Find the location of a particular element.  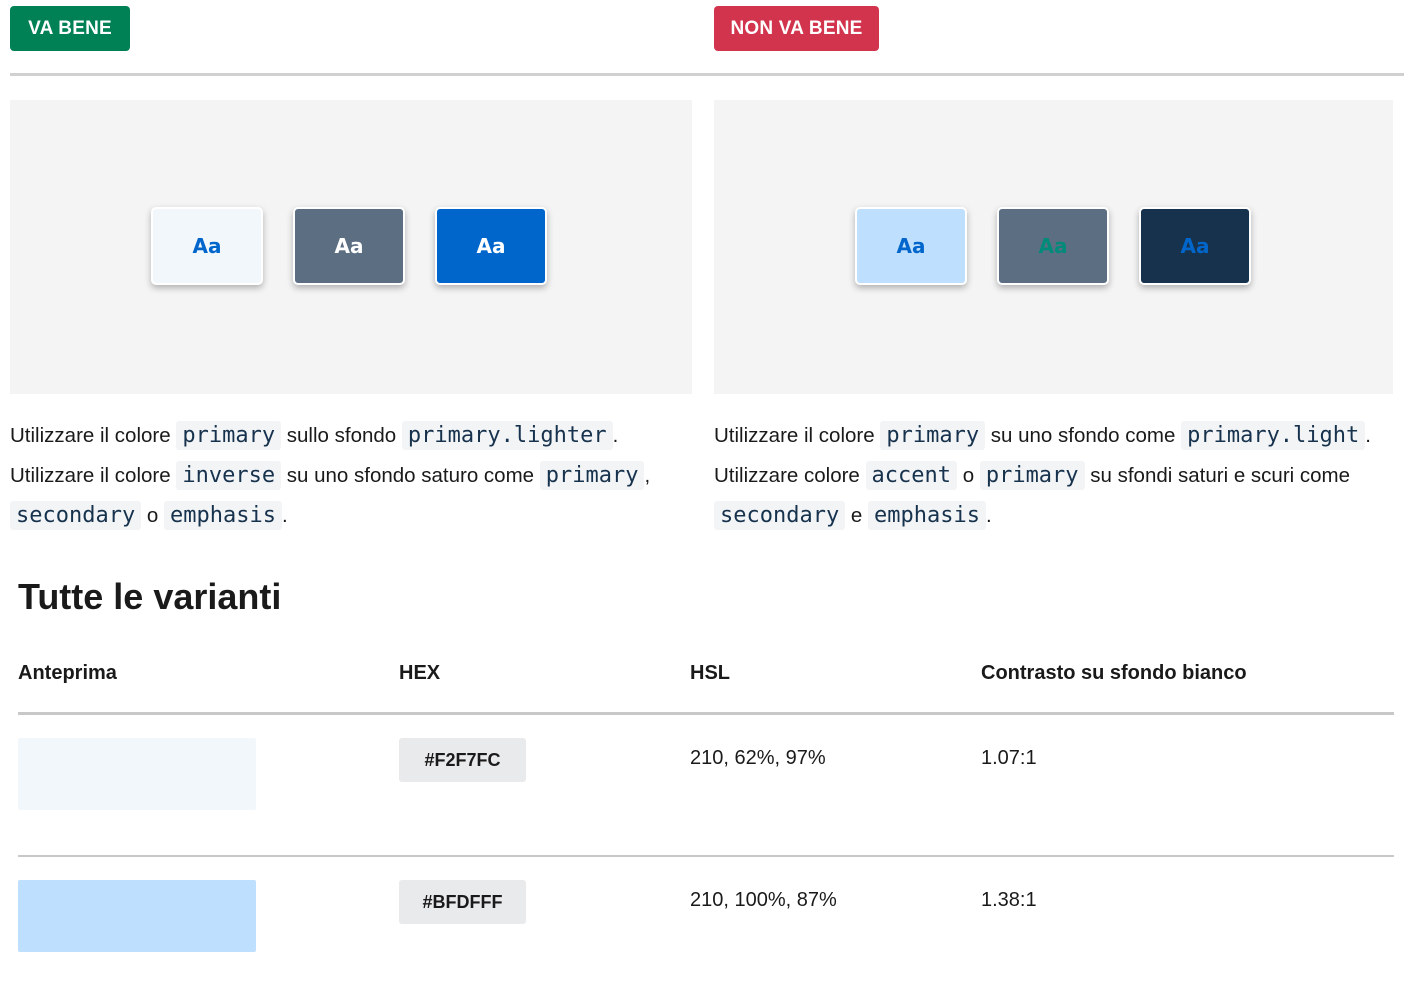

good-usage-badge: VA BENE is located at coordinates (70, 28).